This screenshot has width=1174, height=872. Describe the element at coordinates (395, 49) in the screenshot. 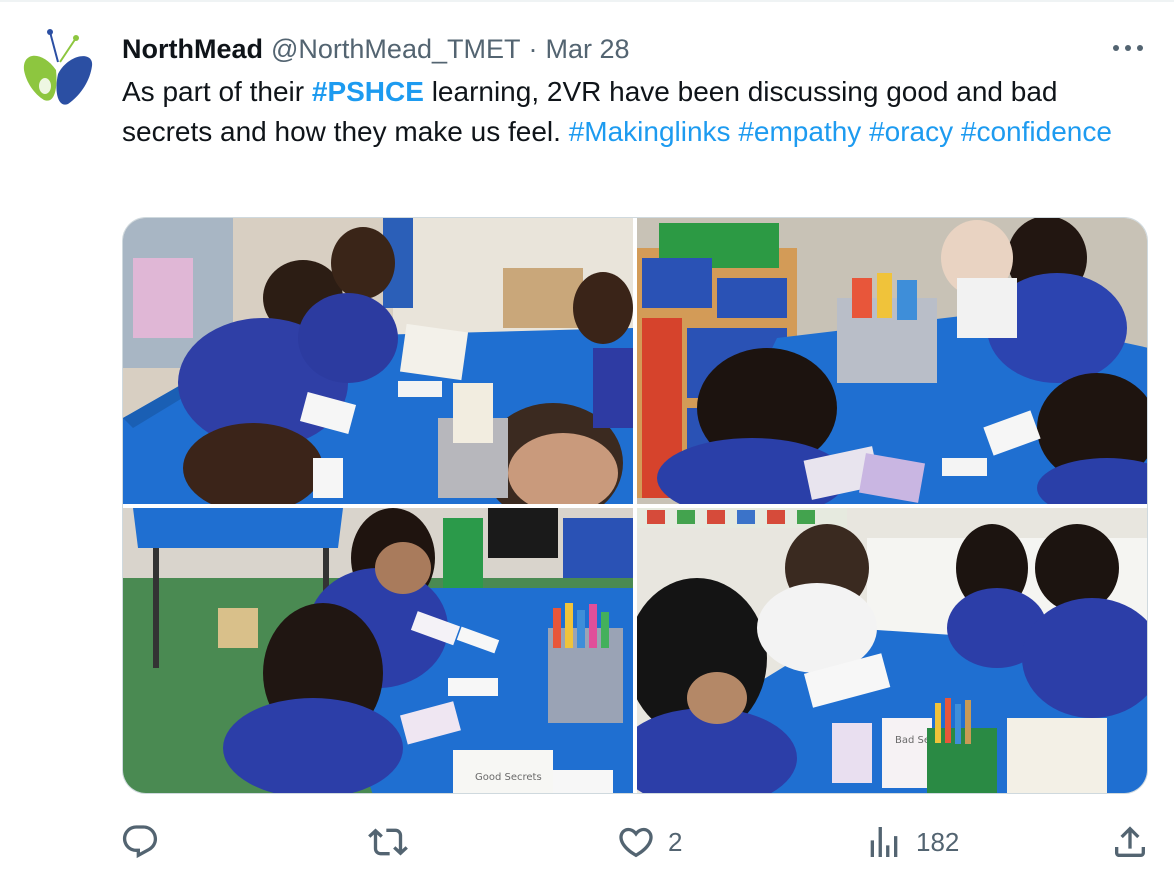

I see `author-handle: @NorthMead_TMET` at that location.